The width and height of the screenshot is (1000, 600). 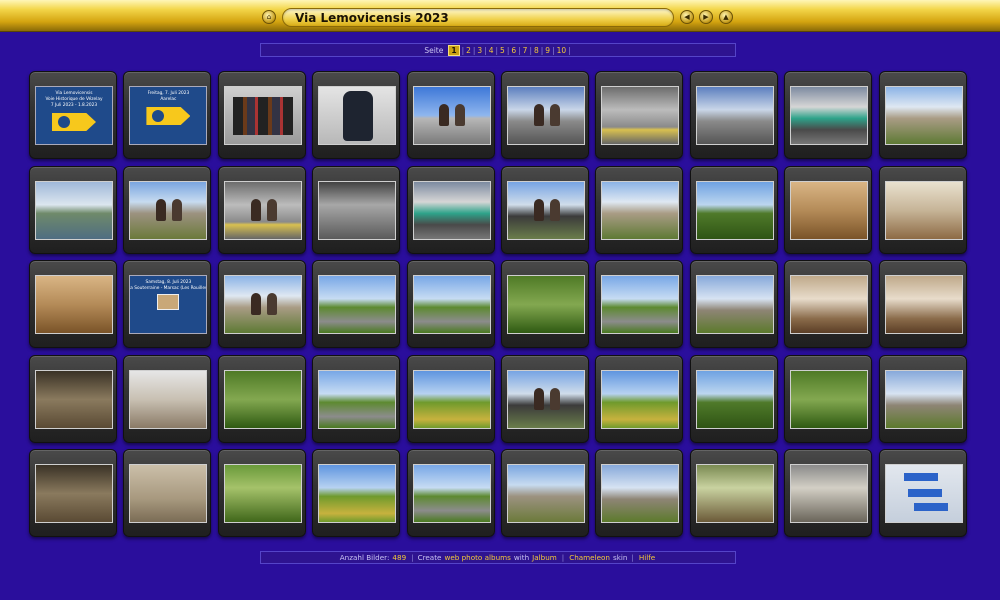 What do you see at coordinates (544, 557) in the screenshot?
I see `jalbum-link: Jalbum` at bounding box center [544, 557].